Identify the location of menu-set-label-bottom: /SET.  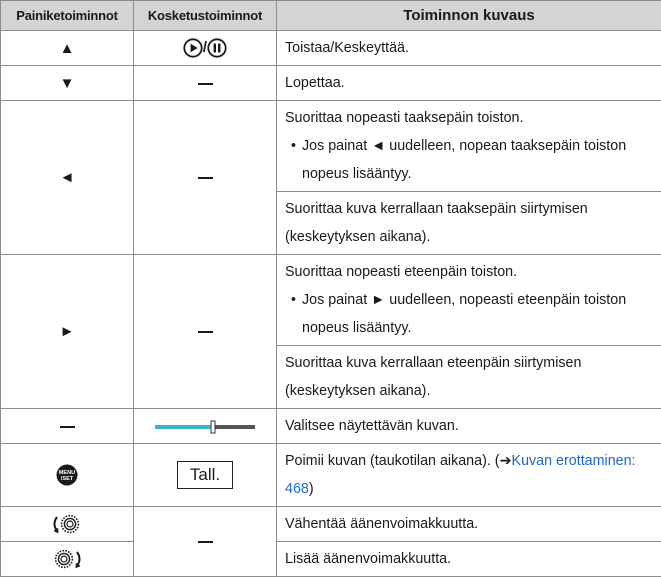
(67, 479).